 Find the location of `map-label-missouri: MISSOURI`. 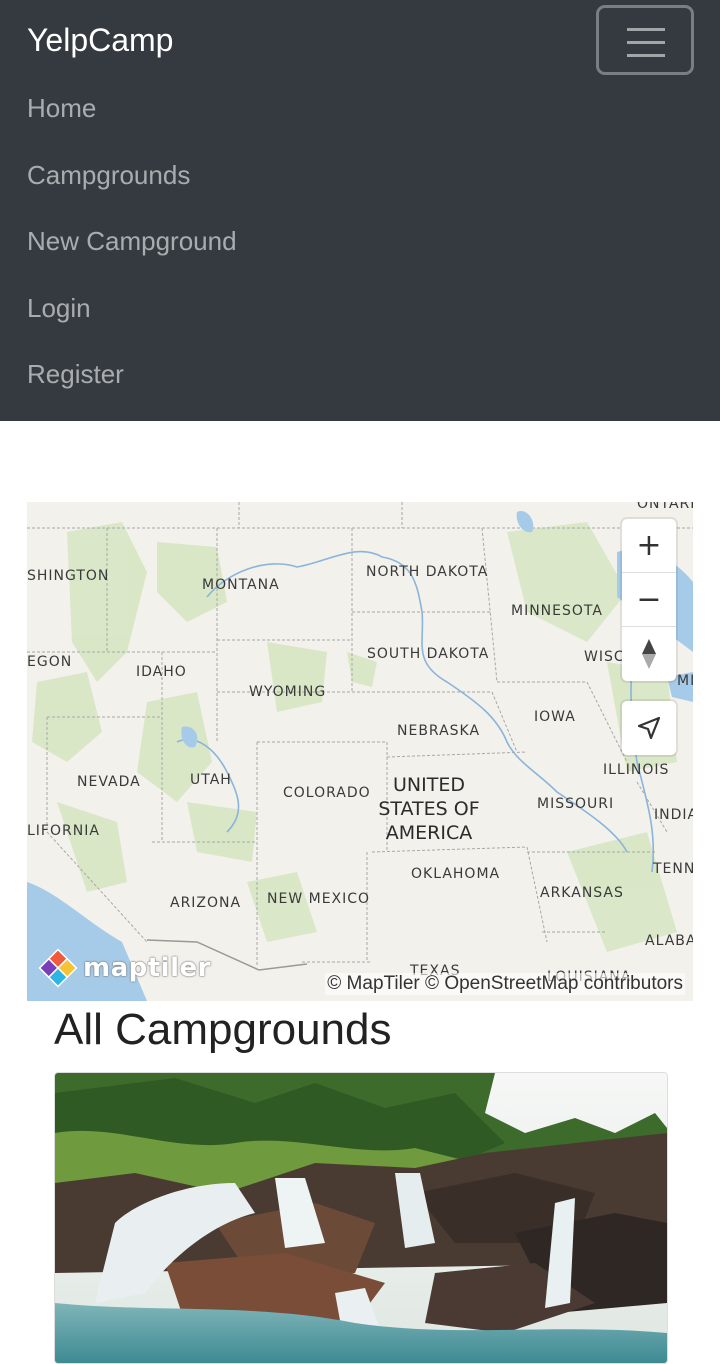

map-label-missouri: MISSOURI is located at coordinates (576, 804).